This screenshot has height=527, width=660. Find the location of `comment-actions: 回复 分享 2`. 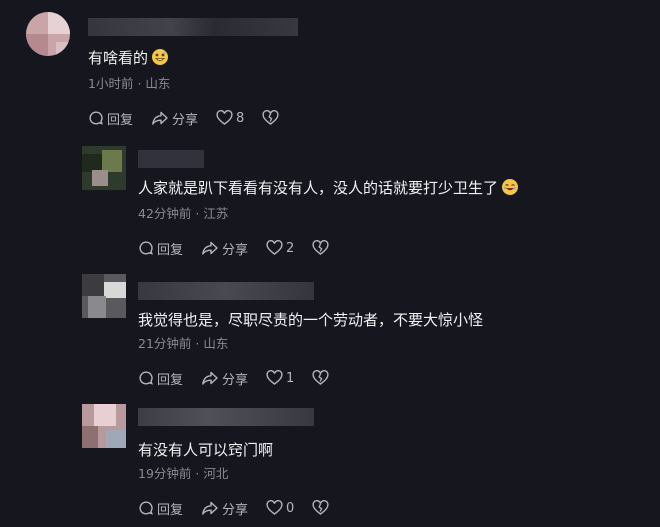

comment-actions: 回复 分享 2 is located at coordinates (242, 248).